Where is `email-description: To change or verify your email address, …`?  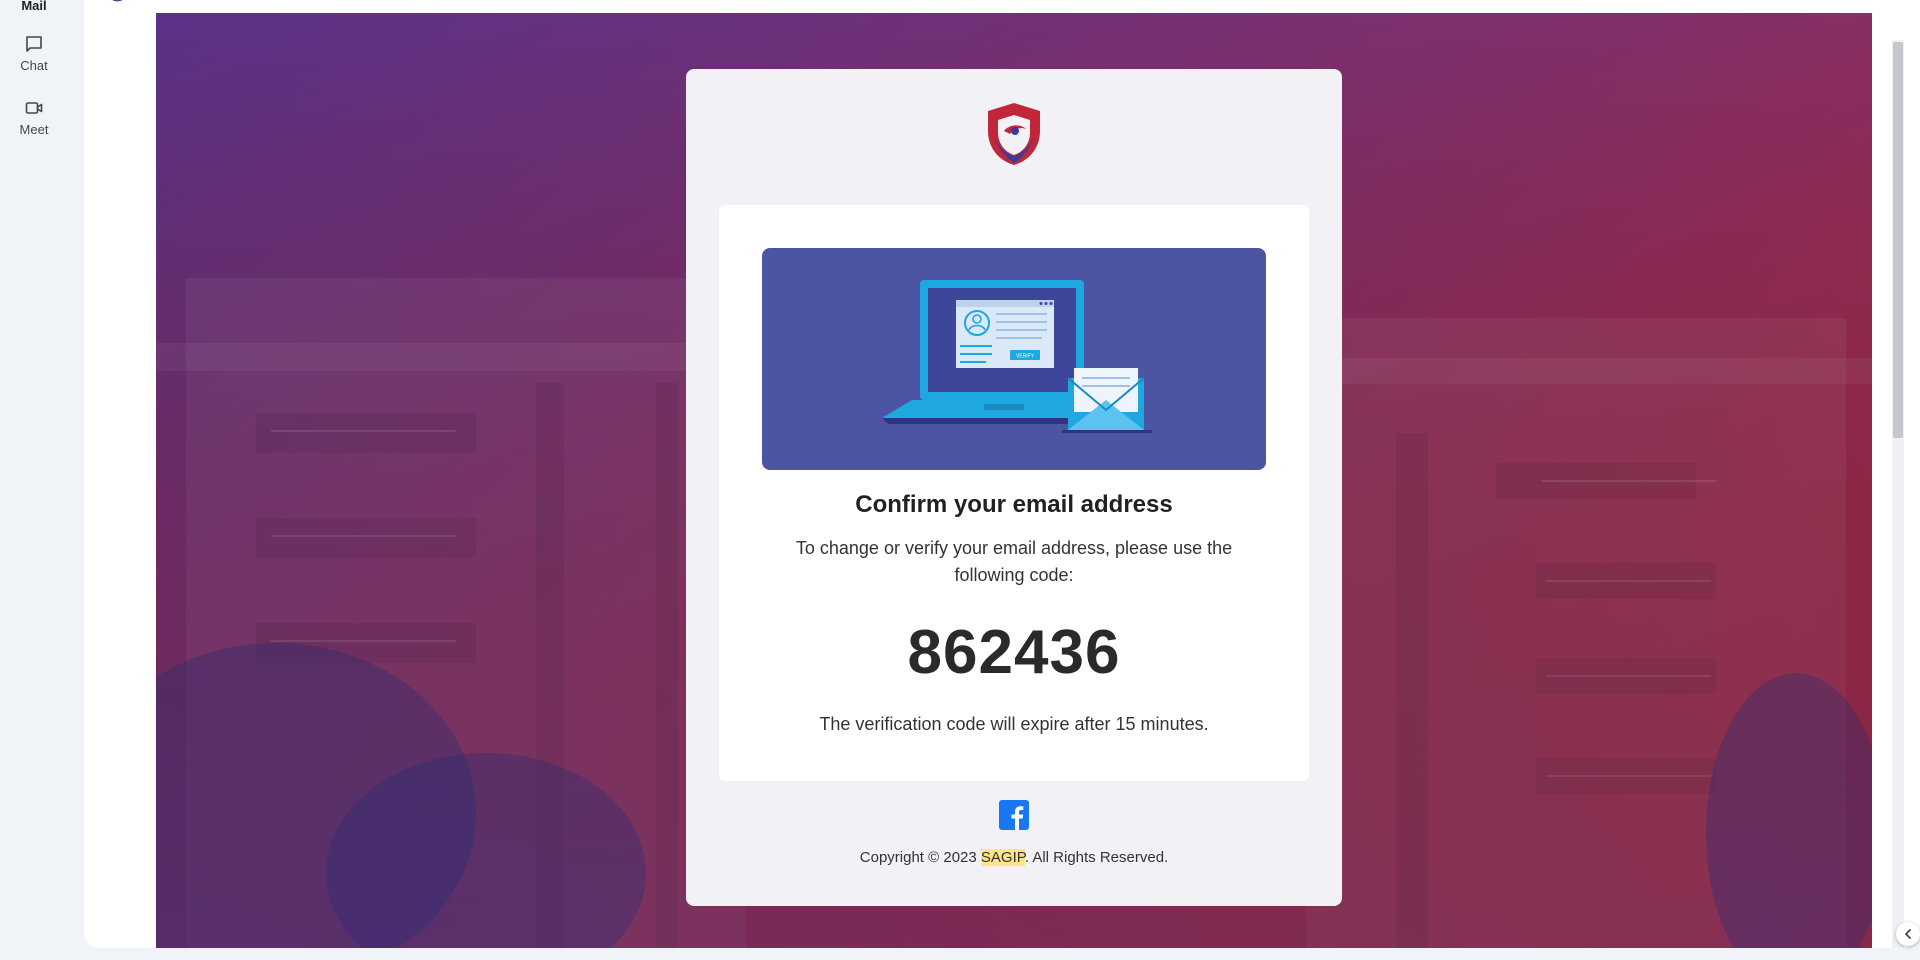 email-description: To change or verify your email address, … is located at coordinates (1014, 561).